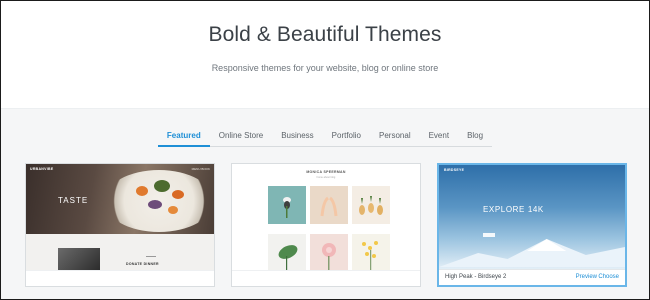  I want to click on tab-business: Business, so click(297, 138).